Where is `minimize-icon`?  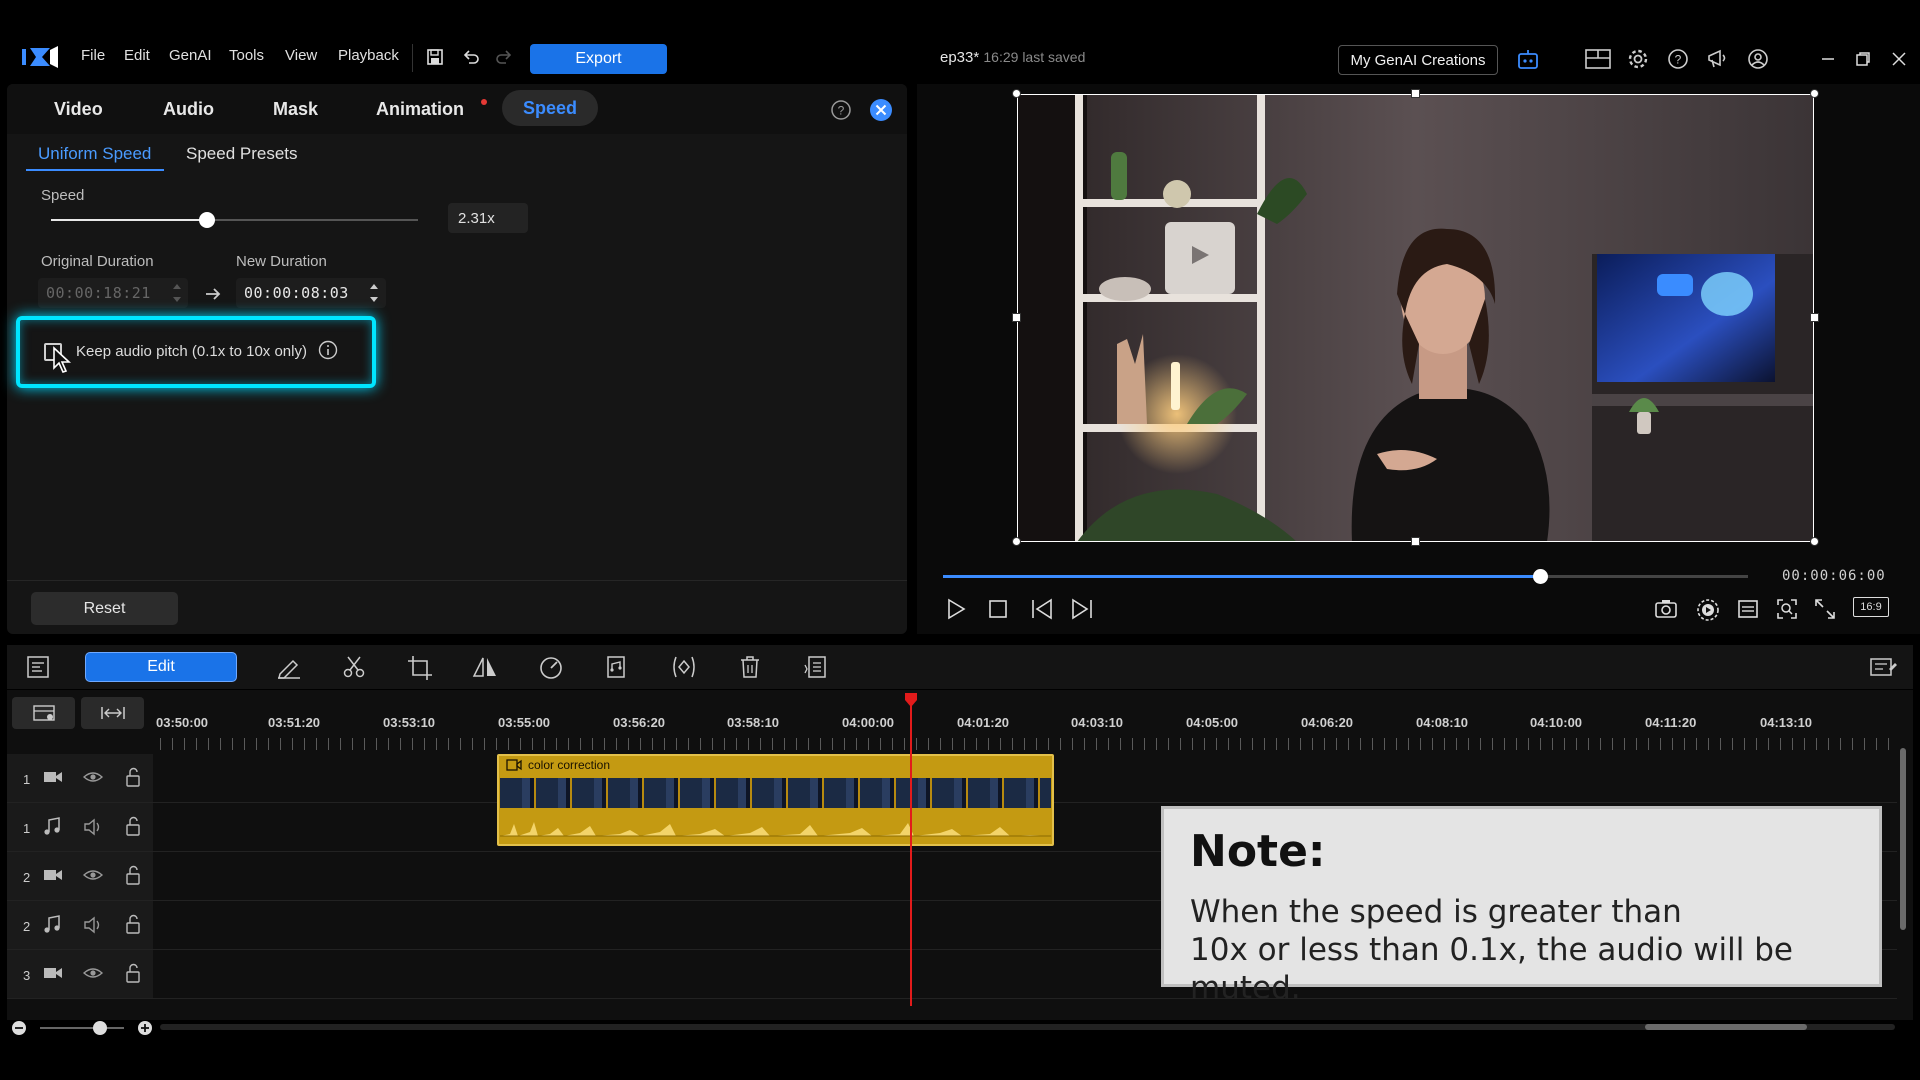
minimize-icon is located at coordinates (1828, 59).